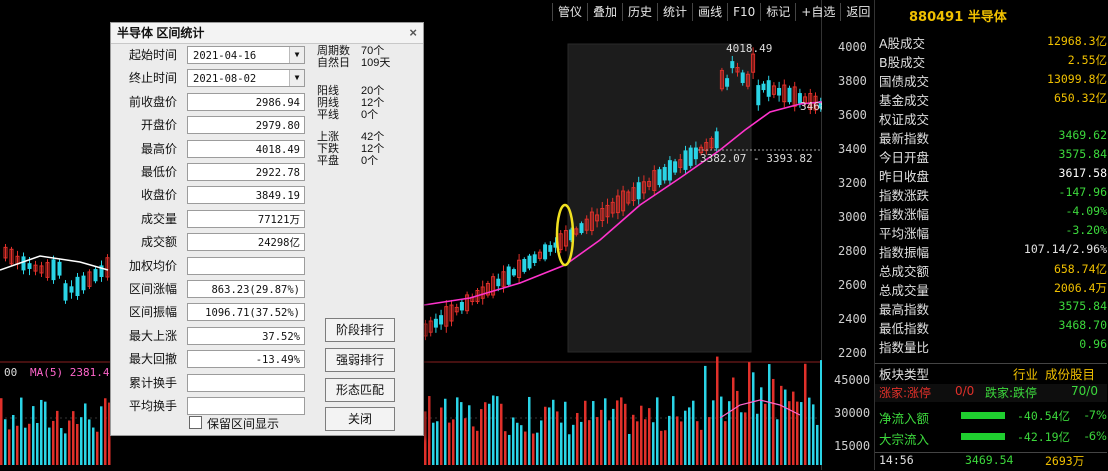  What do you see at coordinates (161, 33) in the screenshot?
I see `dialog-title: 半导体 区间统计` at bounding box center [161, 33].